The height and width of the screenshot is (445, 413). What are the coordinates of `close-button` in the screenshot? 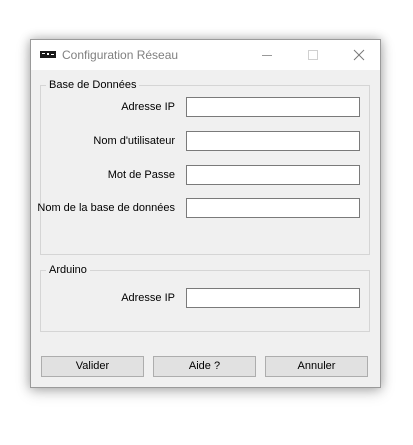 It's located at (359, 55).